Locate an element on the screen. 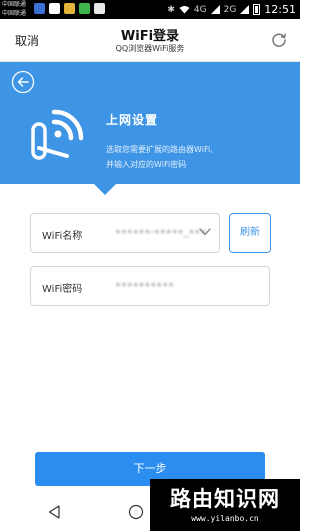  wifi-ssid-label: WiFi名称 is located at coordinates (62, 236).